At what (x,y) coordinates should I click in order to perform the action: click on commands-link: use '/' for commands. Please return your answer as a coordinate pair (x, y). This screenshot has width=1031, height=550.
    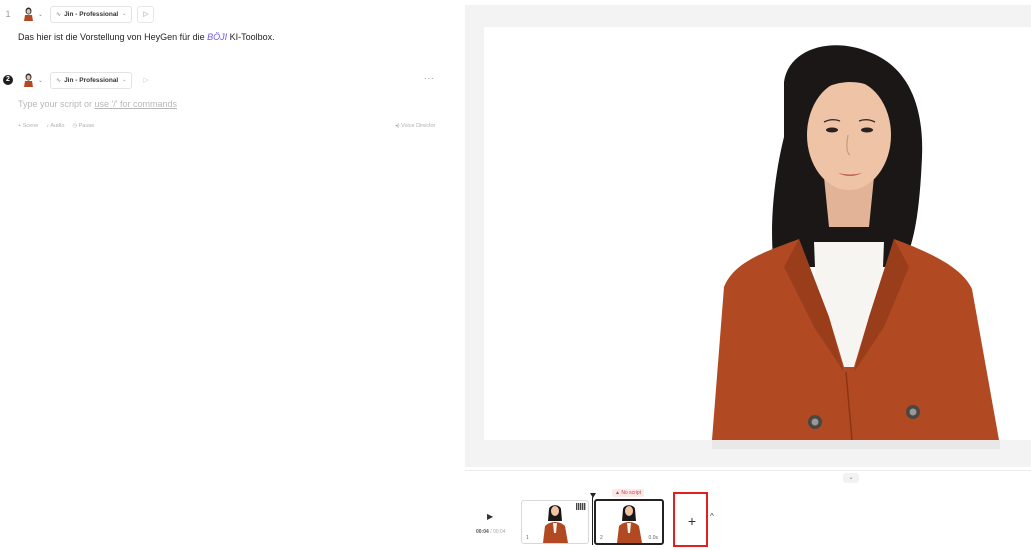
    Looking at the image, I should click on (136, 104).